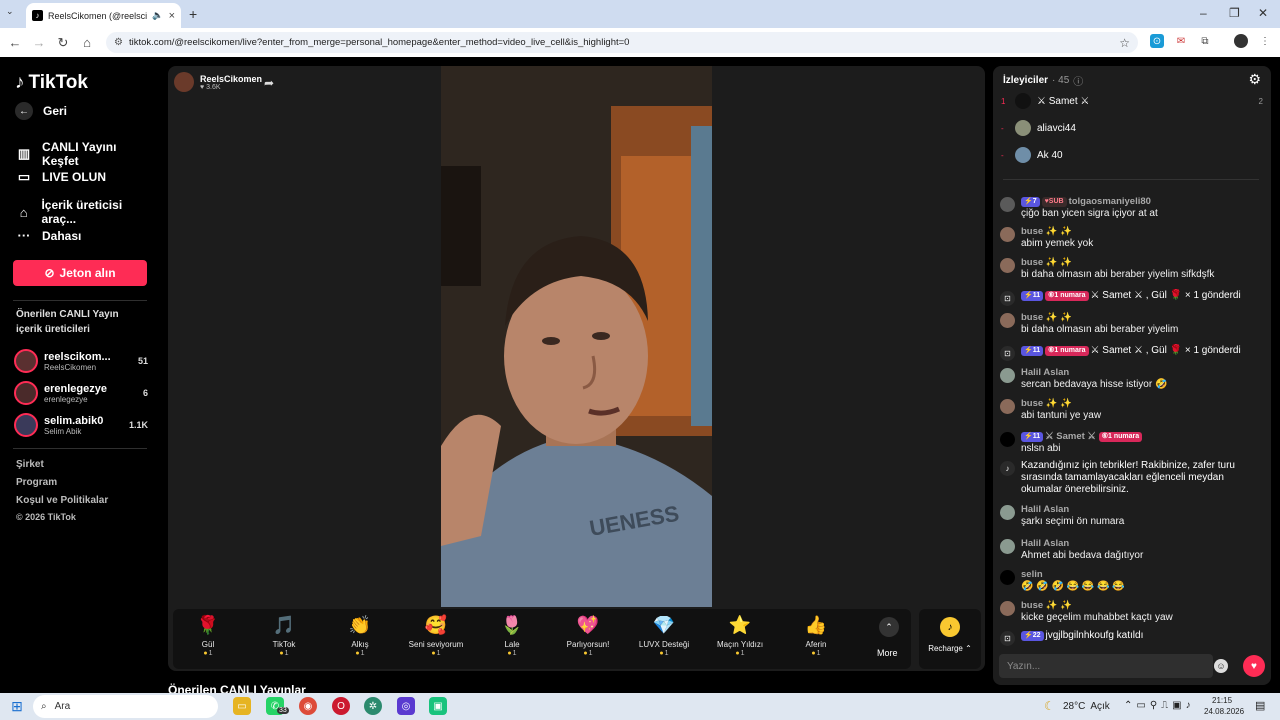 The height and width of the screenshot is (720, 1280). I want to click on host-name: ReelsCikomen, so click(231, 78).